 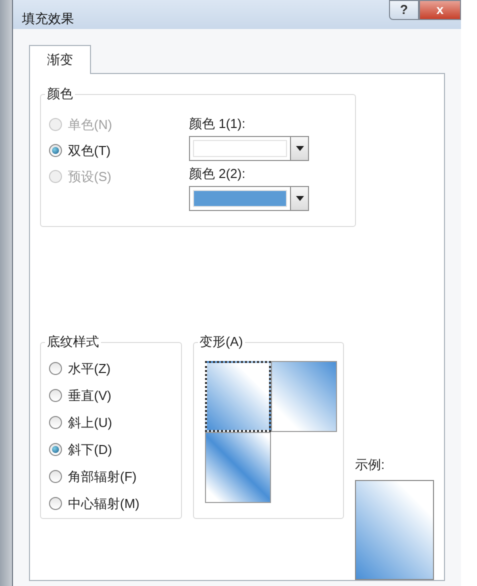 I want to click on window-title: 填充效果, so click(x=48, y=19).